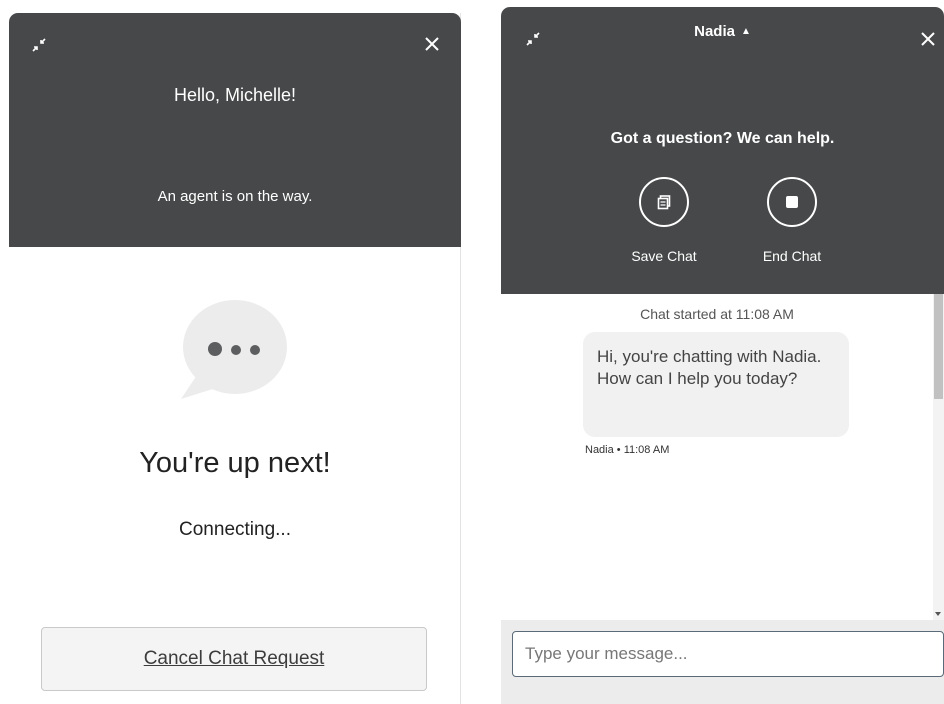 The width and height of the screenshot is (944, 704). I want to click on end-chat-label: End Chat, so click(792, 256).